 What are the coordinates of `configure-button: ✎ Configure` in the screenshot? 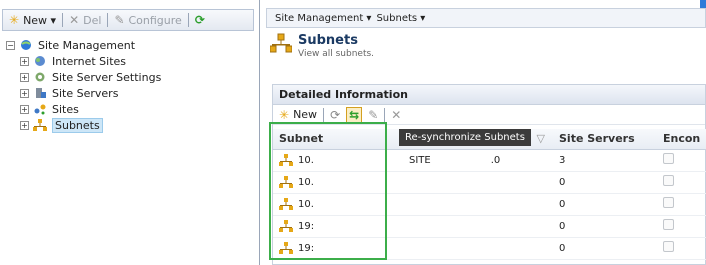 It's located at (147, 20).